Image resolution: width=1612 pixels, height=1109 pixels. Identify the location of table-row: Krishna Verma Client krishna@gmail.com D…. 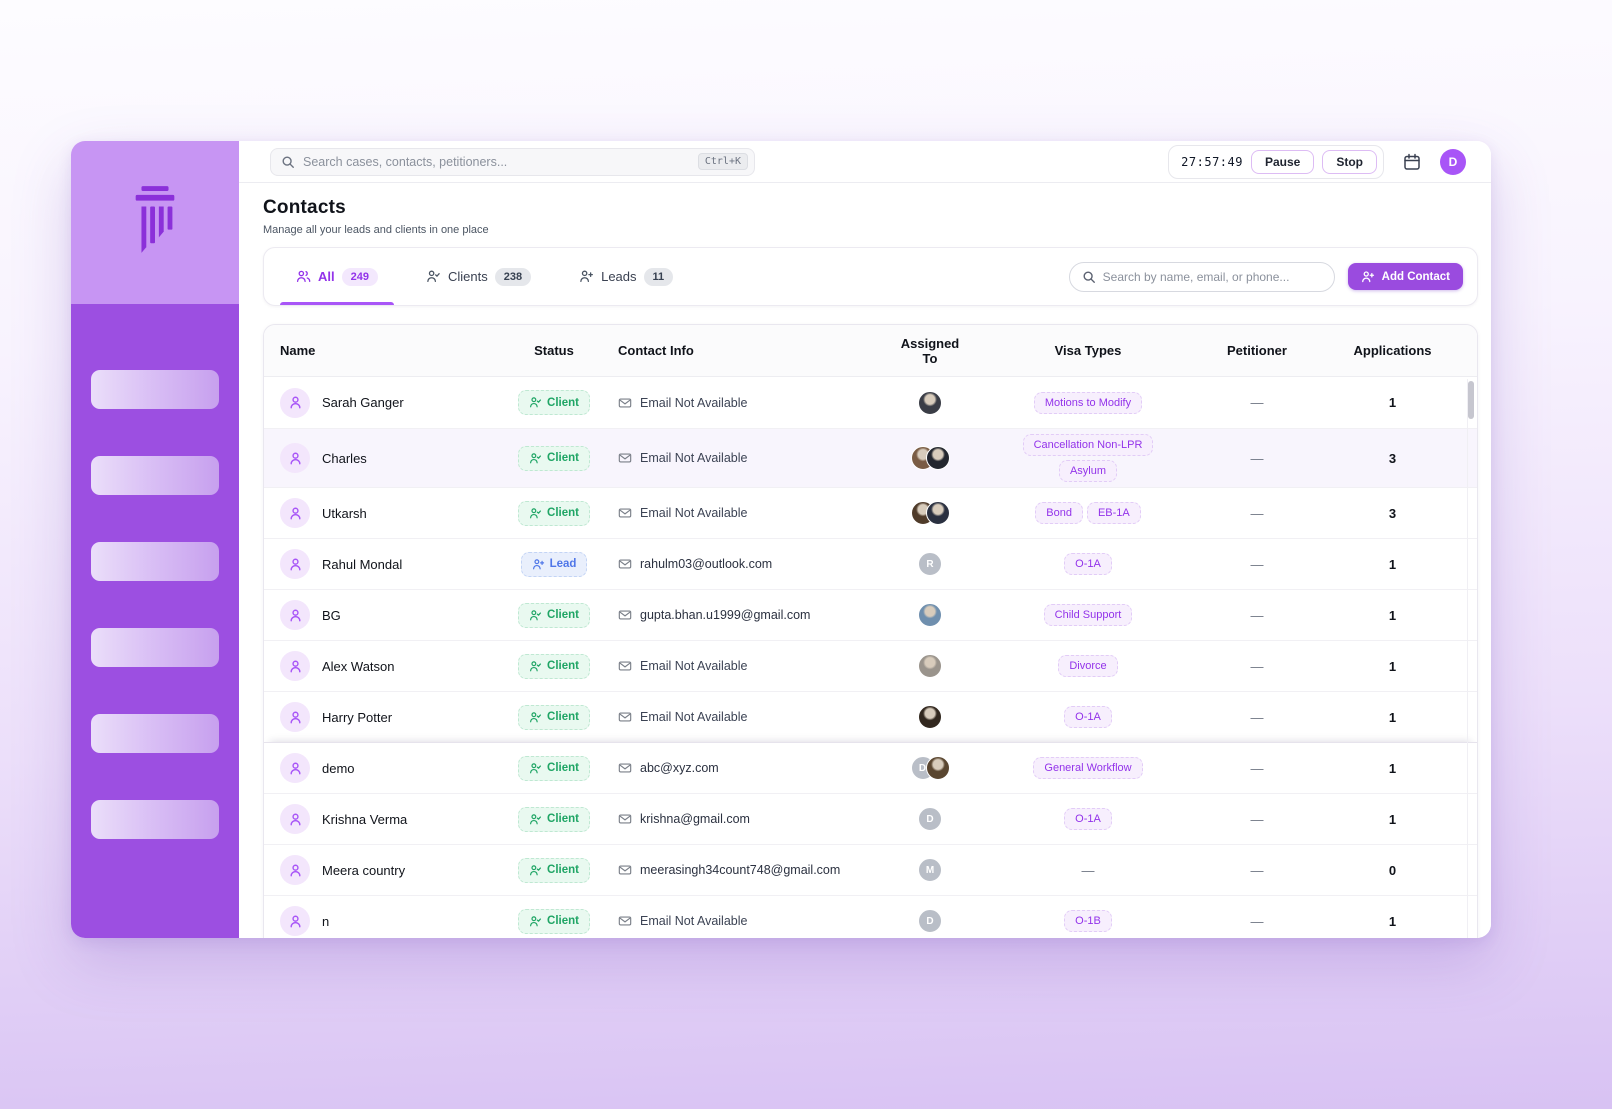
(870, 818).